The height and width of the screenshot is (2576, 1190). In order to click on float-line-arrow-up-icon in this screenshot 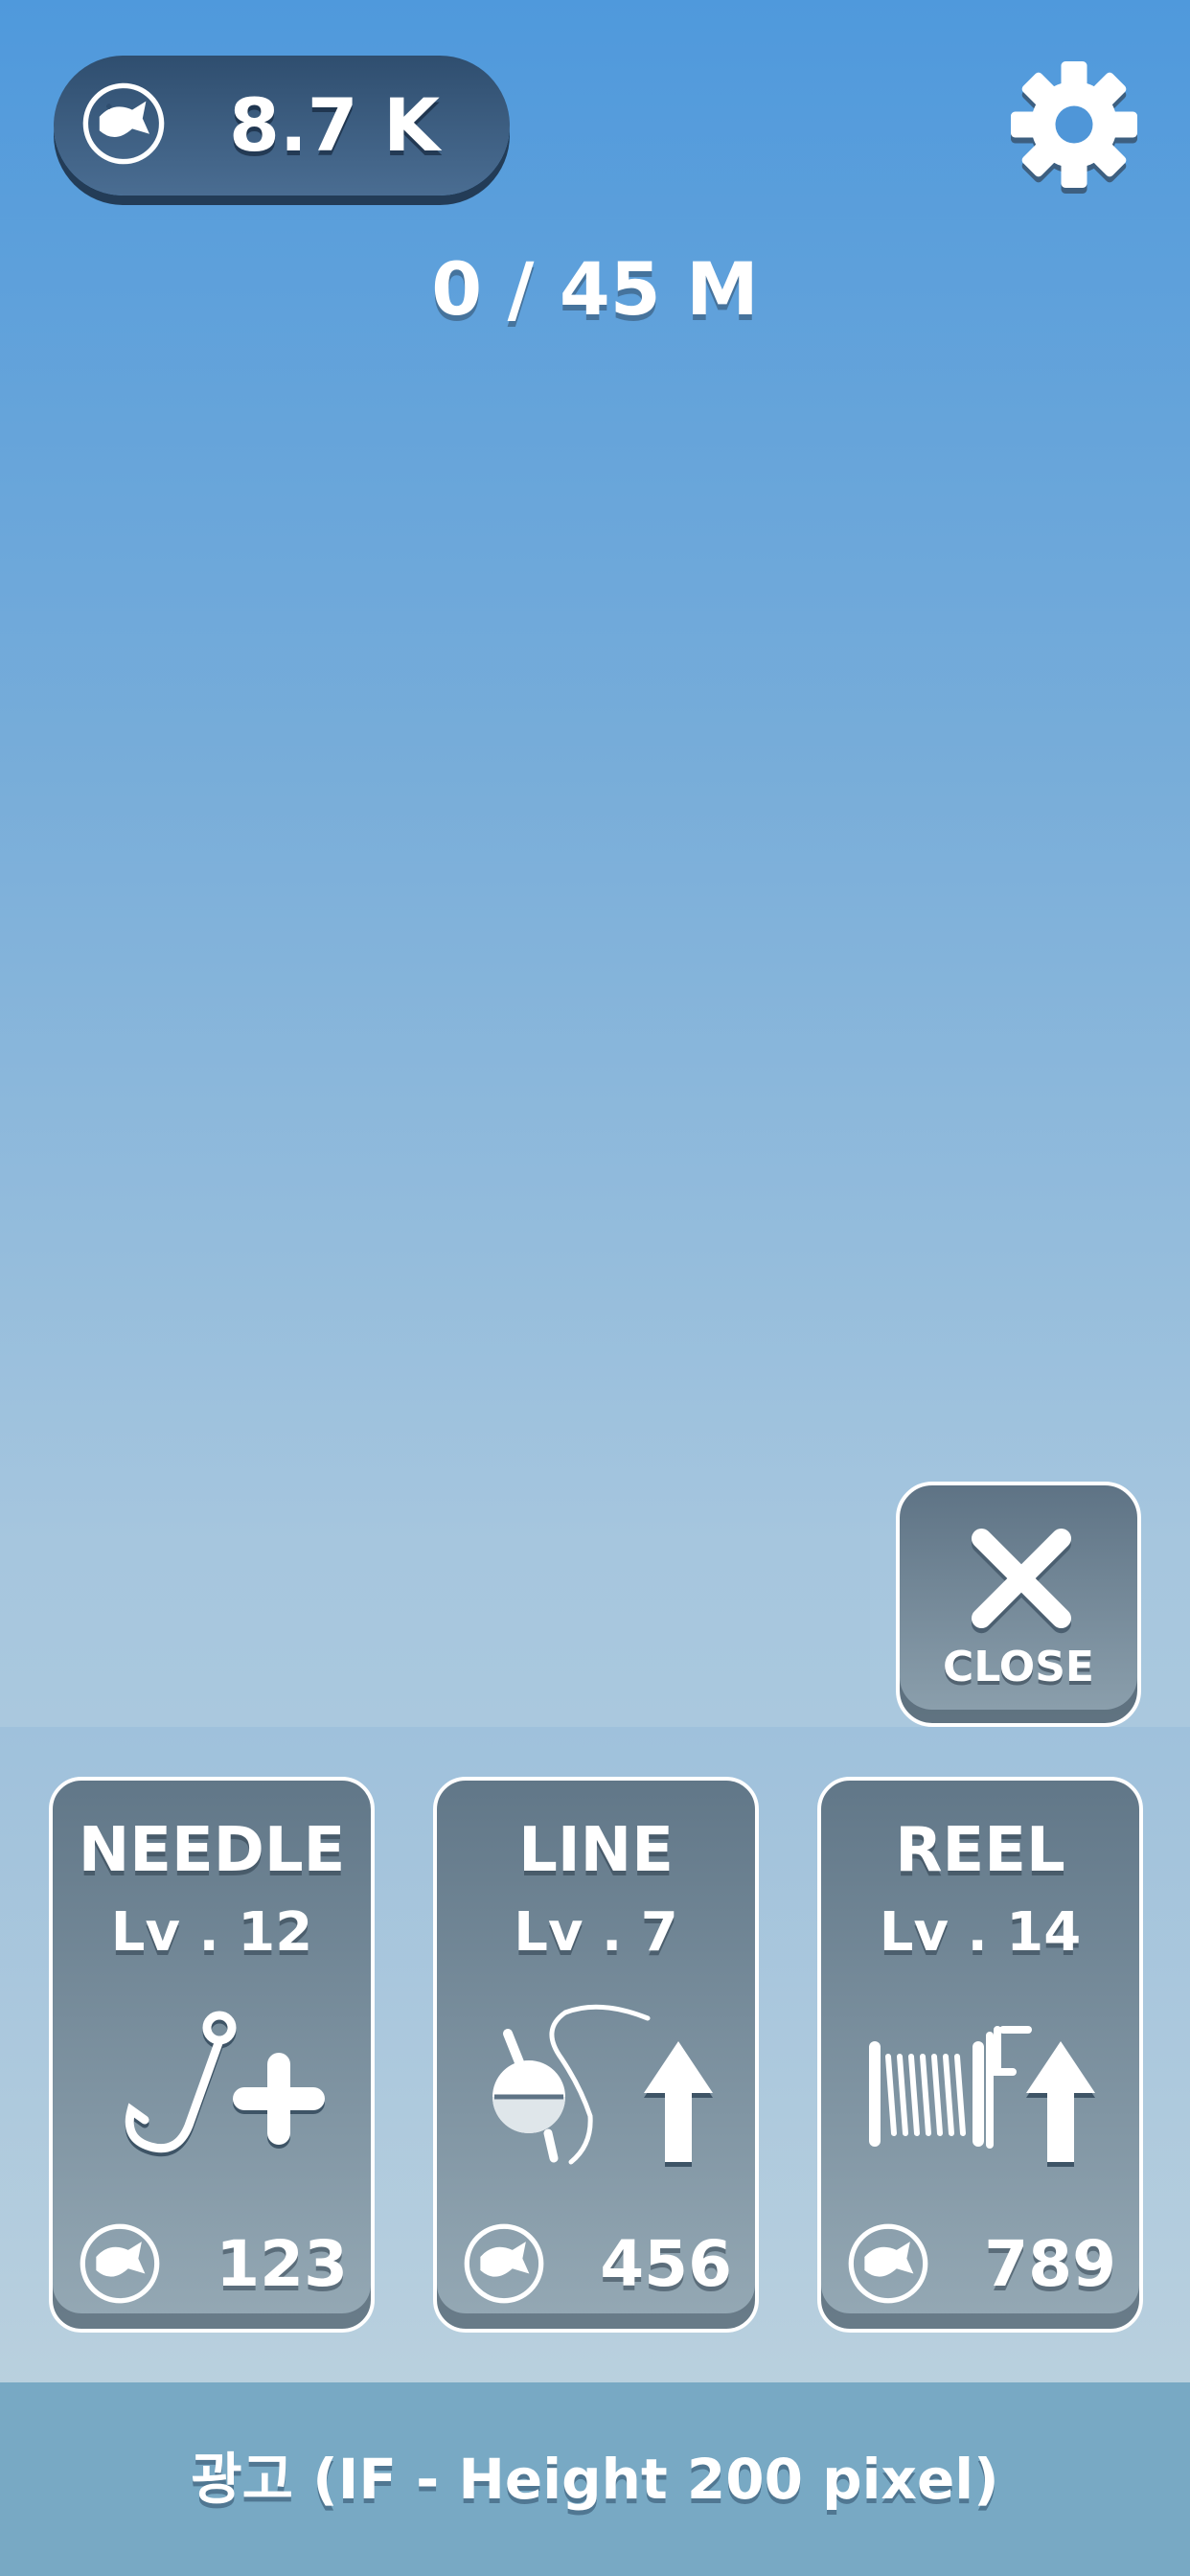, I will do `click(603, 2085)`.